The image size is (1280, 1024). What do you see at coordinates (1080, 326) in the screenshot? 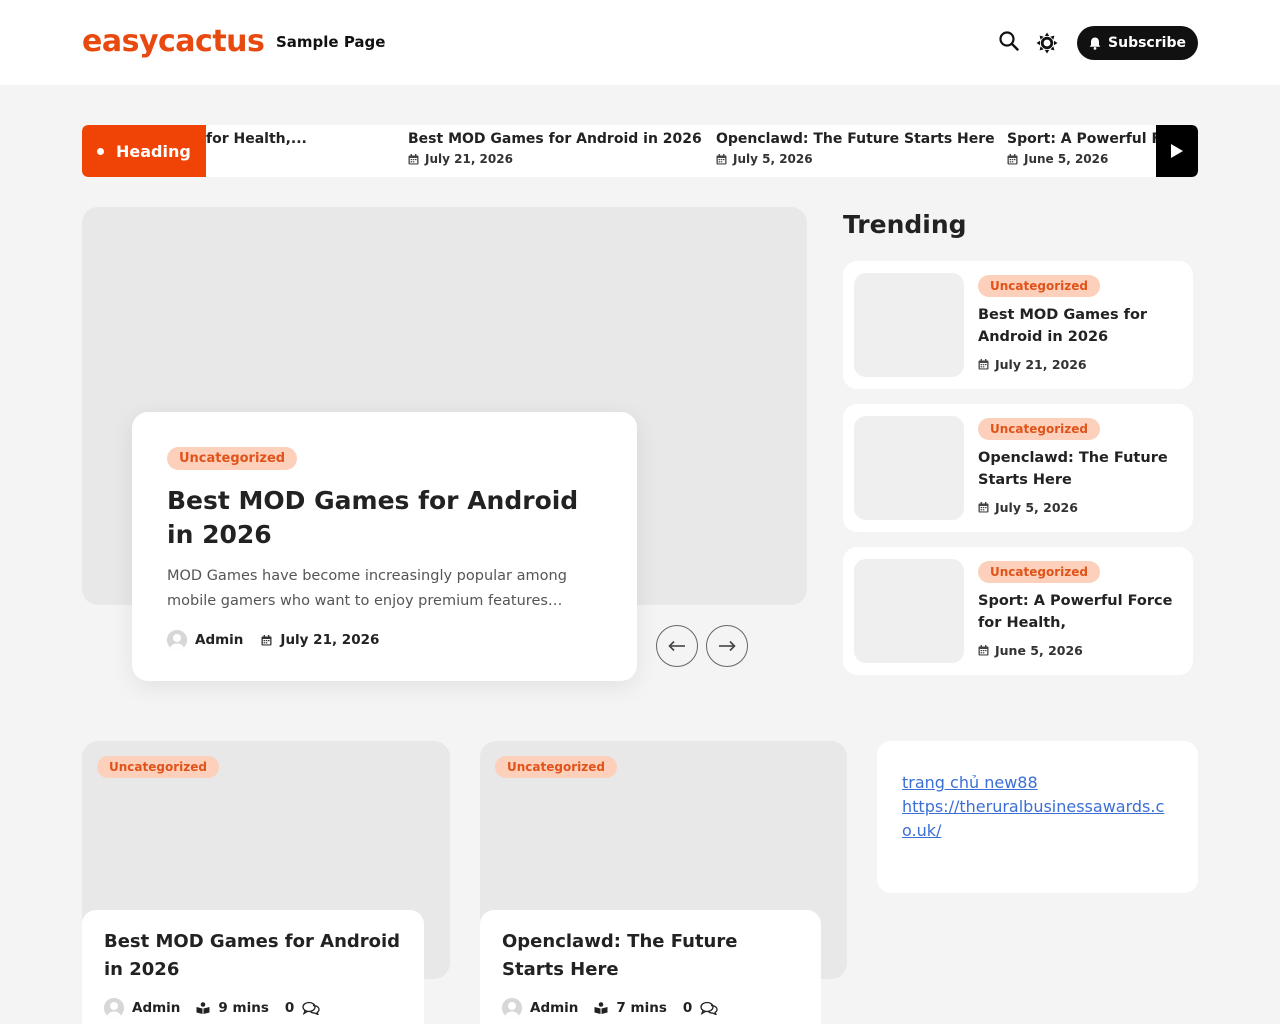
I see `trending-title: Best MOD Games for Android in 2026` at bounding box center [1080, 326].